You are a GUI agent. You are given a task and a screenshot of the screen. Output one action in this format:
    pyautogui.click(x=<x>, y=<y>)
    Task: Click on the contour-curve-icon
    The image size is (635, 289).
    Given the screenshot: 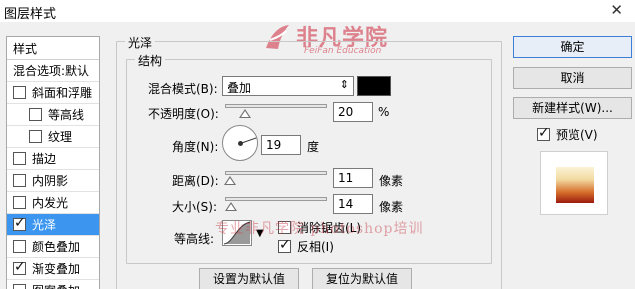 What is the action you would take?
    pyautogui.click(x=237, y=233)
    